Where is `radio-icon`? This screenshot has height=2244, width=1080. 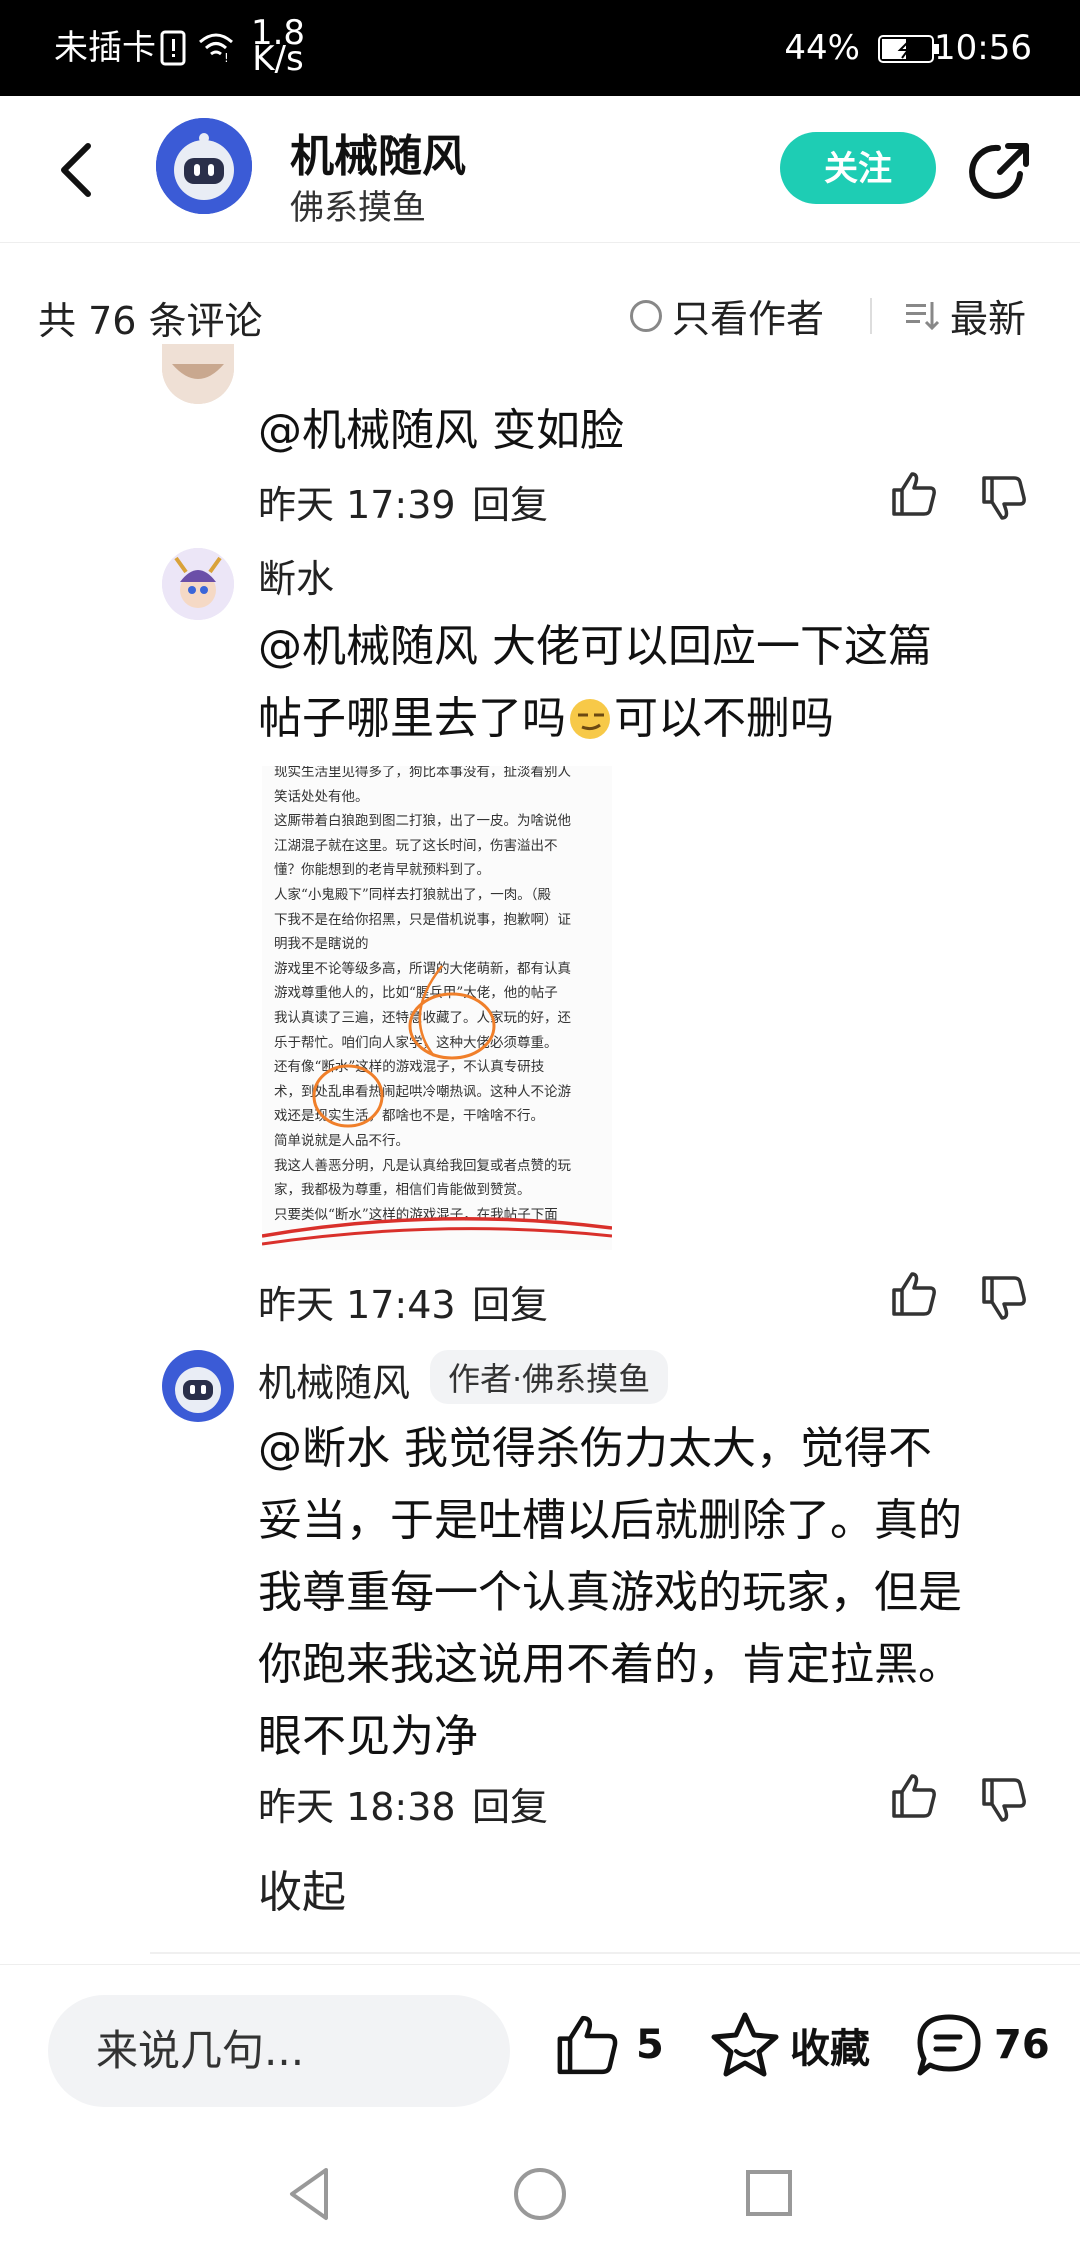
radio-icon is located at coordinates (646, 315).